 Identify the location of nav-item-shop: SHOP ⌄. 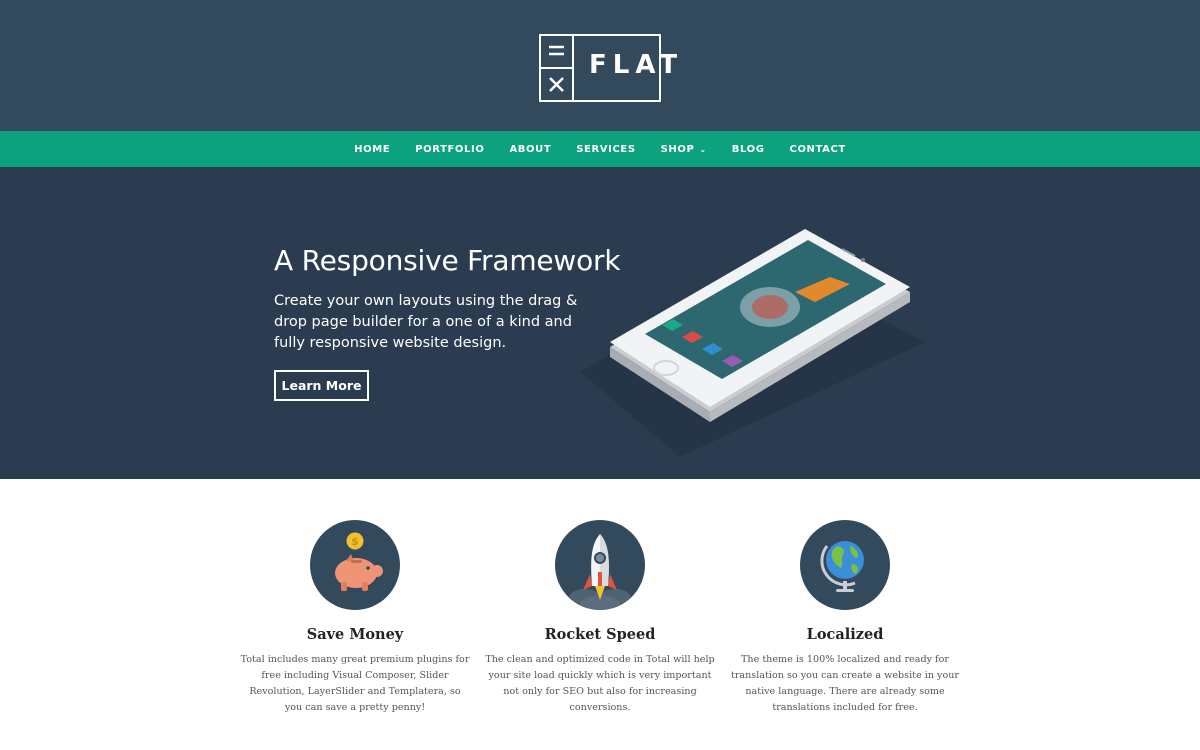
(684, 149).